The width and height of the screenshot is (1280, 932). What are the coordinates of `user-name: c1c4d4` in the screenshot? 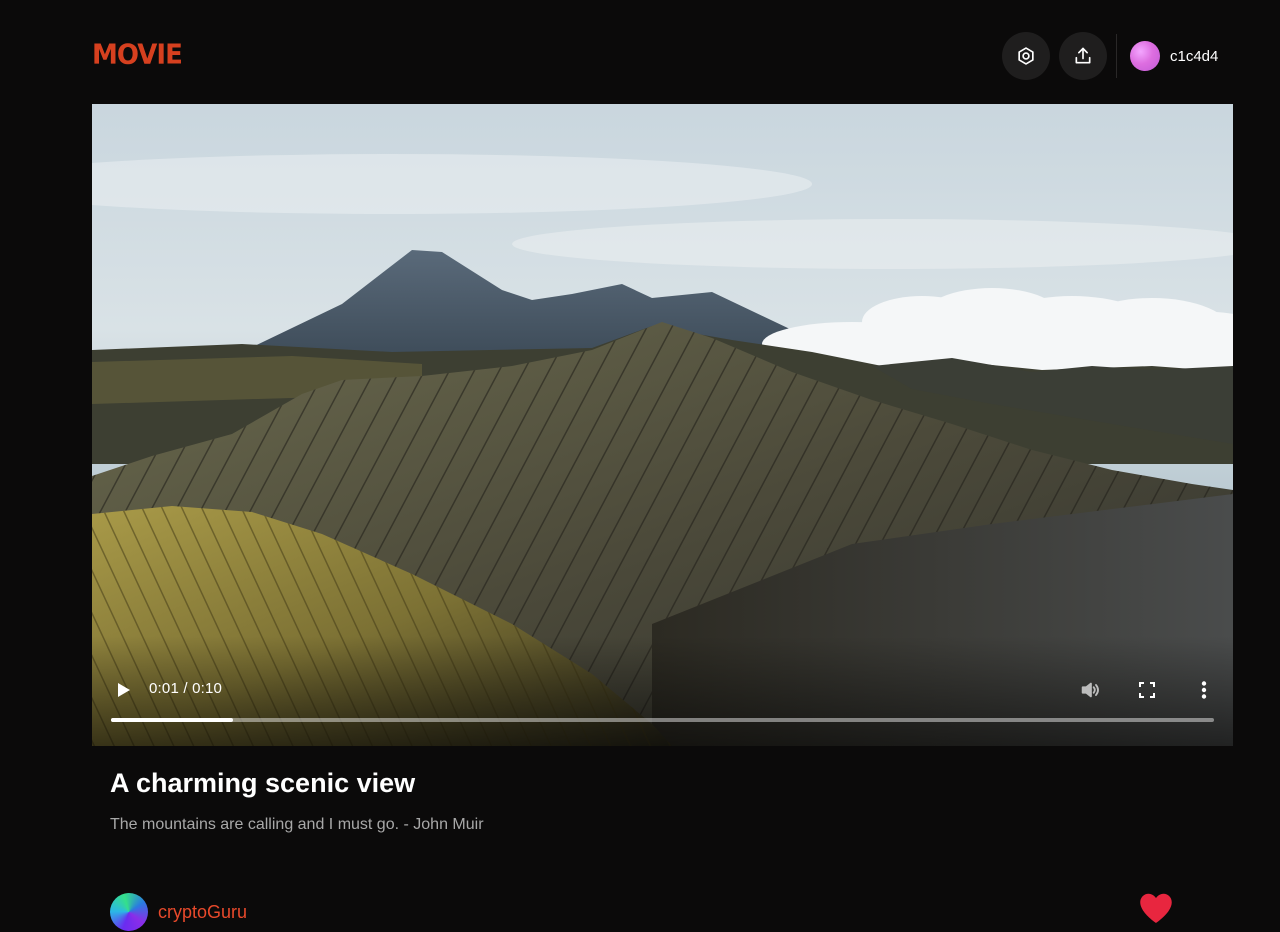 It's located at (1194, 56).